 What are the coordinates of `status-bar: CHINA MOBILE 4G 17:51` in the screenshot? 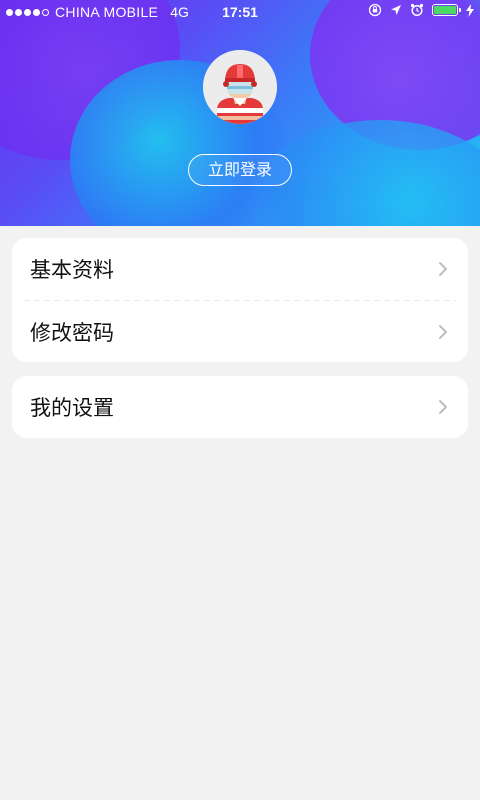 It's located at (240, 13).